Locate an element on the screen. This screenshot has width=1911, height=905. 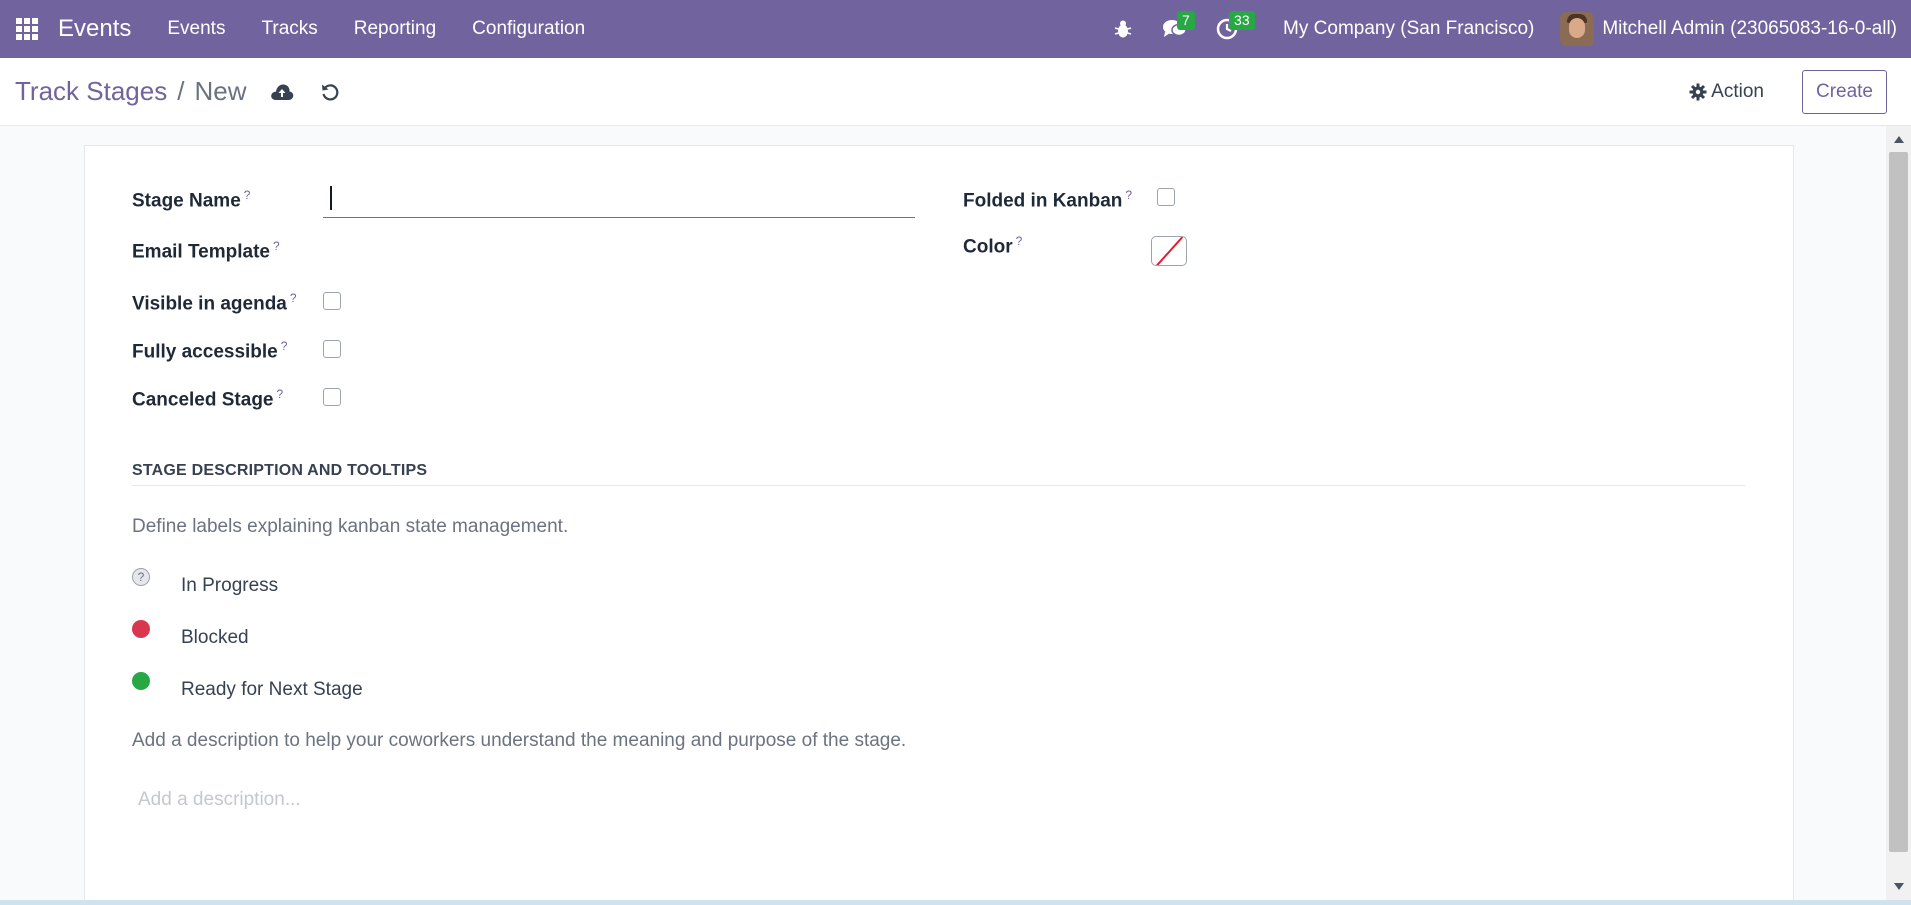
main-menu: Events Tracks Reporting Configuration is located at coordinates (376, 29).